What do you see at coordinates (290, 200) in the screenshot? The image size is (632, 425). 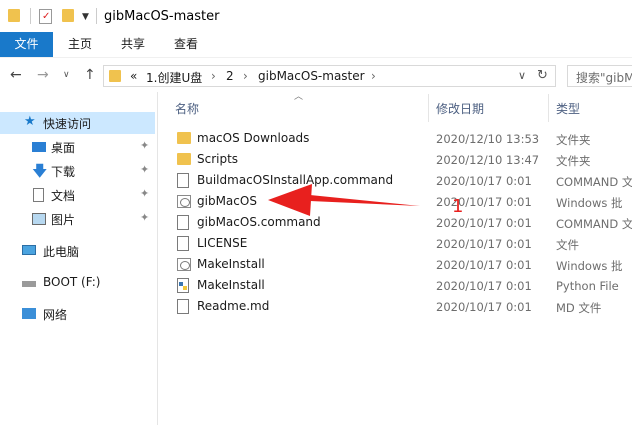 I see `annotation-arrow-head` at bounding box center [290, 200].